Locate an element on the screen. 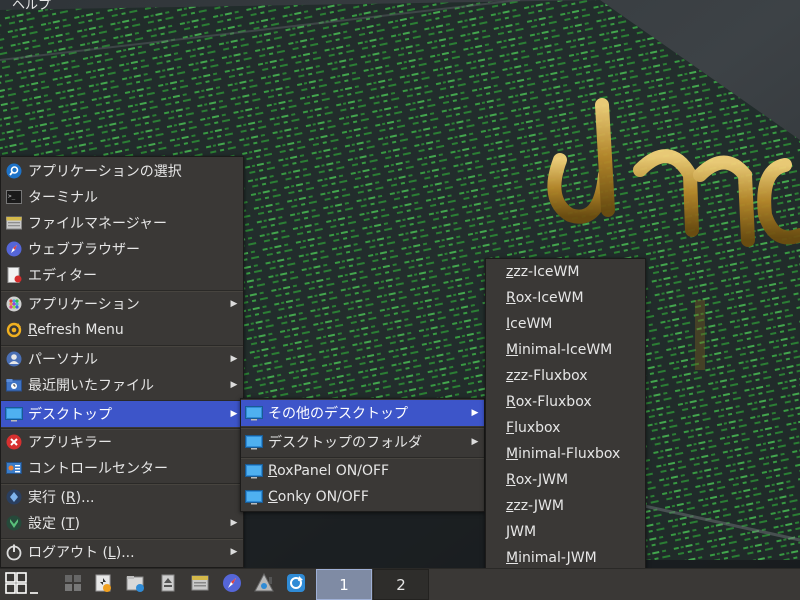 Image resolution: width=800 pixels, height=600 pixels. menu-item-refresh-menu: Refresh Menu is located at coordinates (122, 330).